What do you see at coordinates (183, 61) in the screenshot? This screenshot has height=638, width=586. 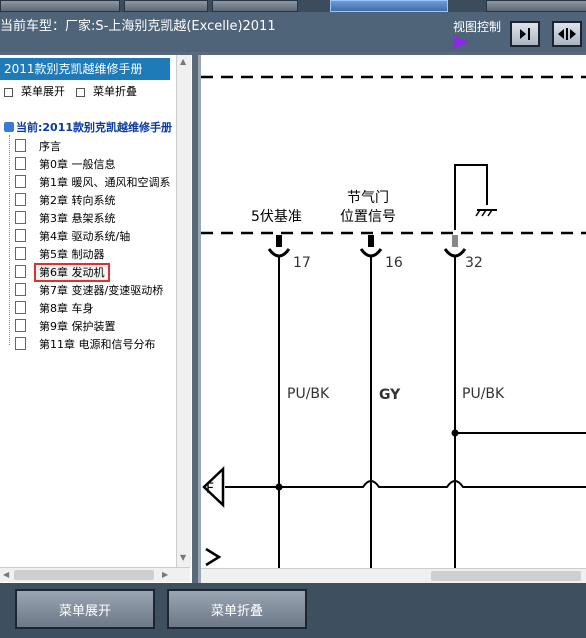 I see `scroll-up-icon: ▲` at bounding box center [183, 61].